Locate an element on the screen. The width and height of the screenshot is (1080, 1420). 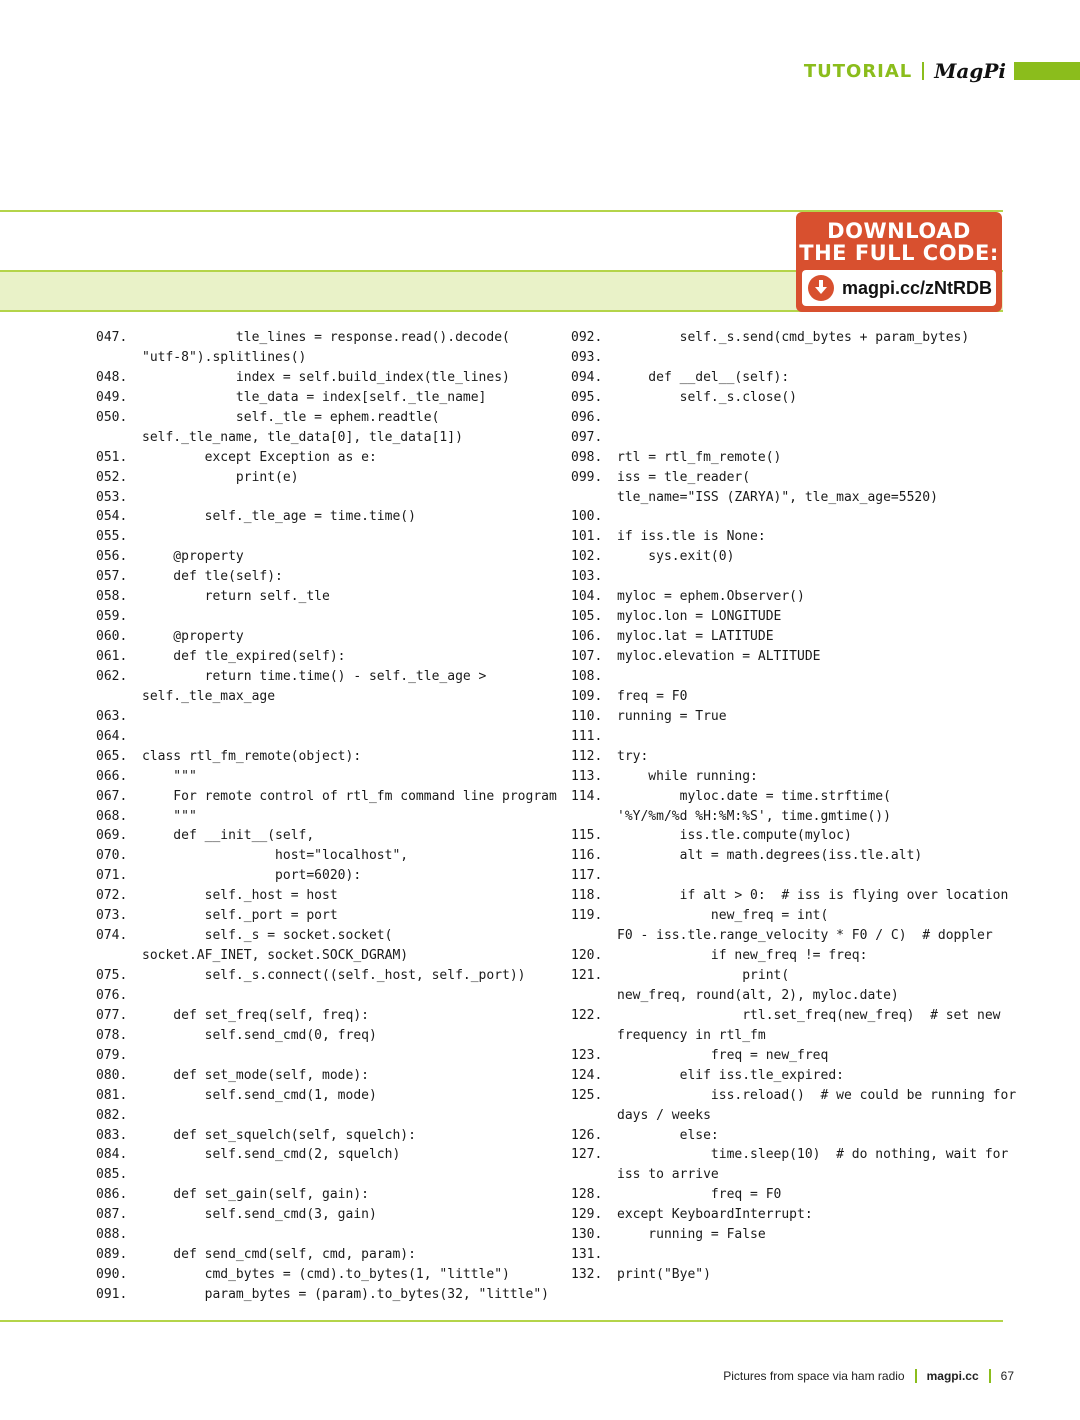
code-line: 109. freq = F0 is located at coordinates (786, 697).